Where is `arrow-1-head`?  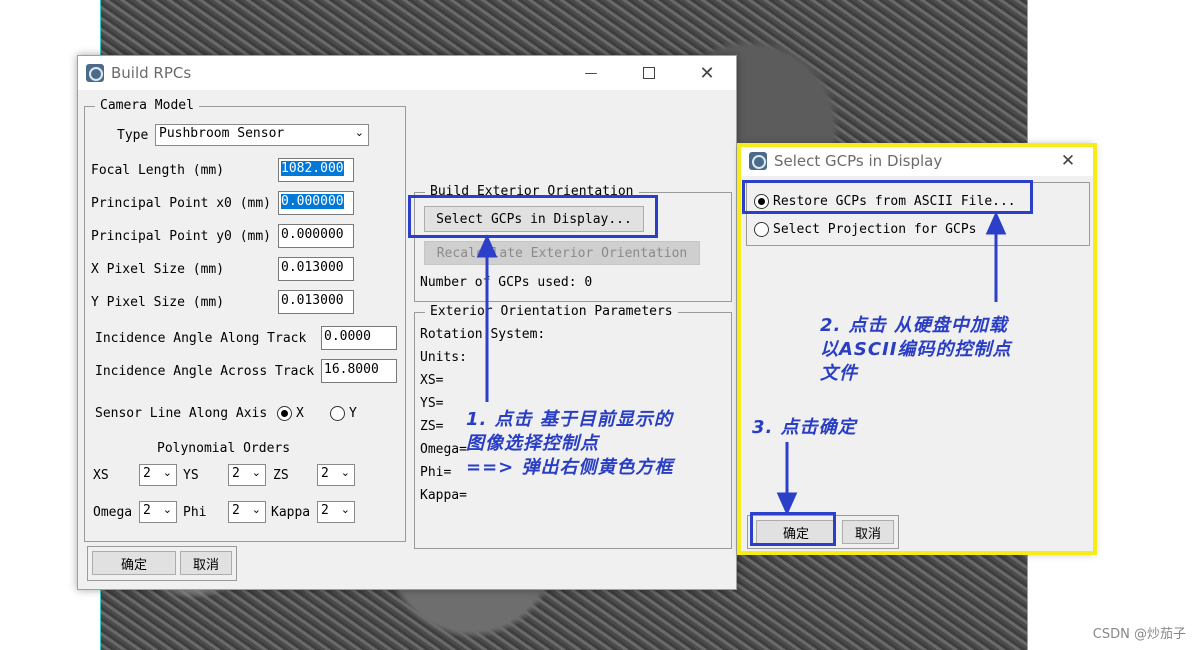
arrow-1-head is located at coordinates (487, 246).